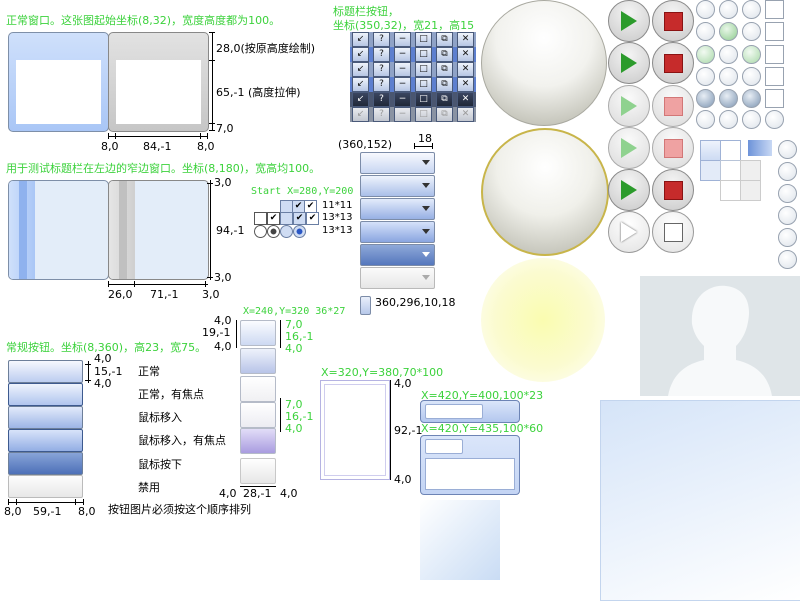  Describe the element at coordinates (258, 361) in the screenshot. I see `push-button-focused` at that location.